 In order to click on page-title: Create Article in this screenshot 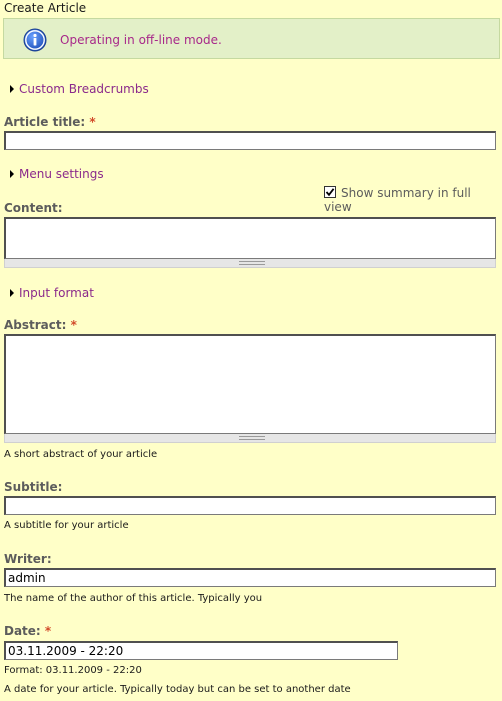, I will do `click(45, 8)`.